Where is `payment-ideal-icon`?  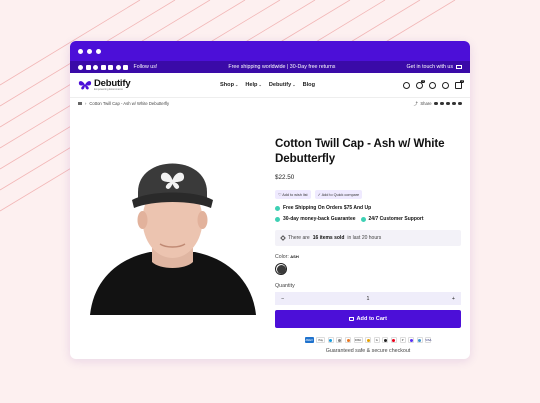
payment-ideal-icon is located at coordinates (348, 340).